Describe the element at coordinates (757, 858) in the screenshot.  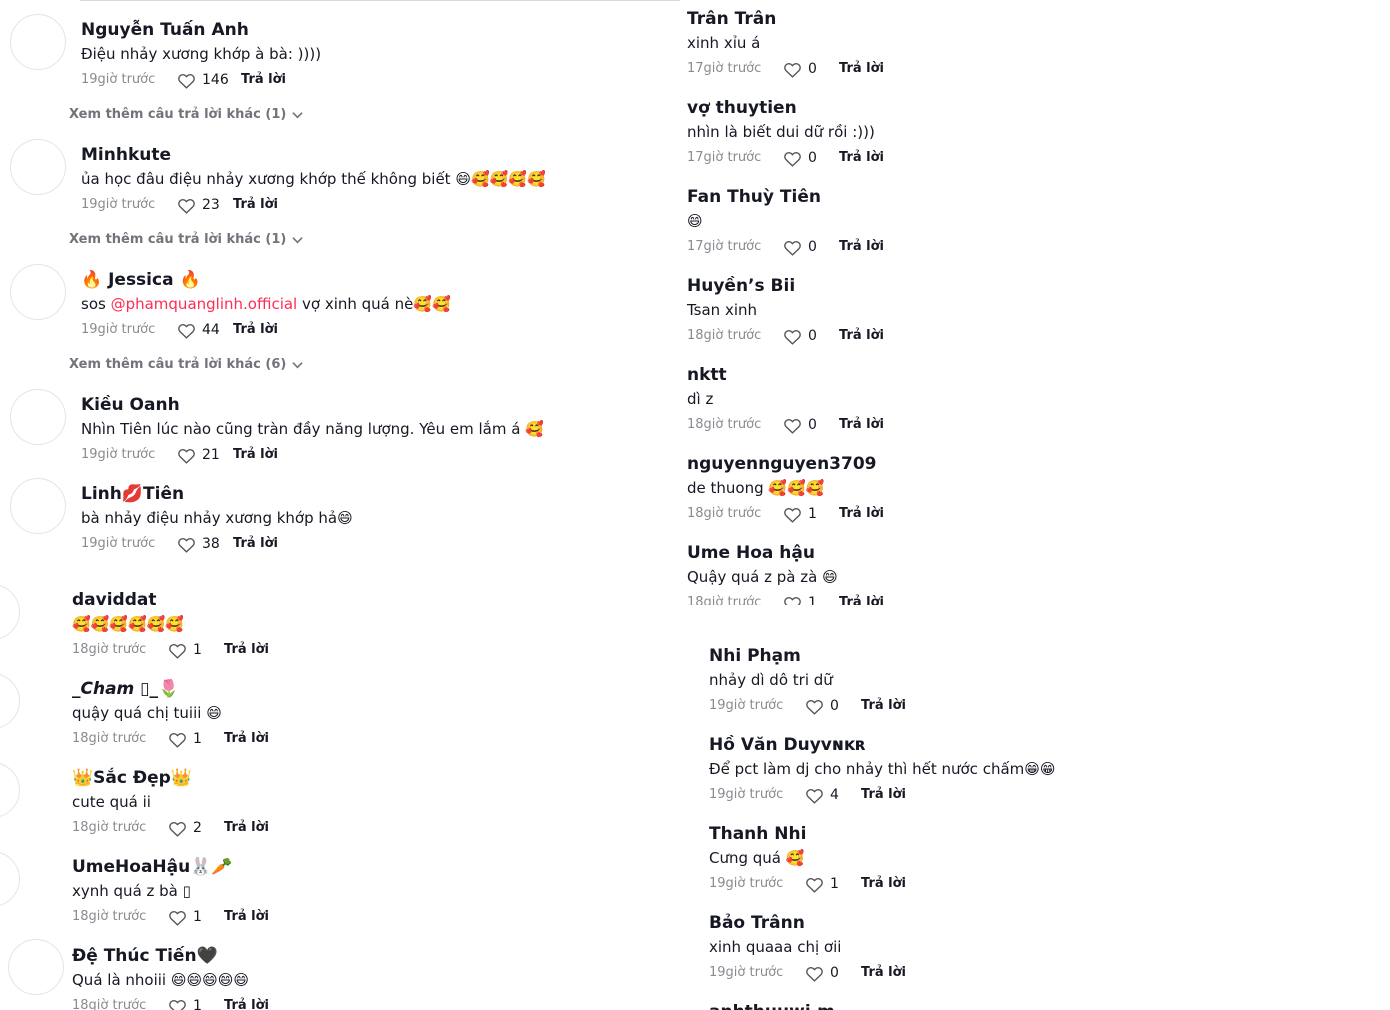
I see `comment-text: Cưng quá 🥰` at that location.